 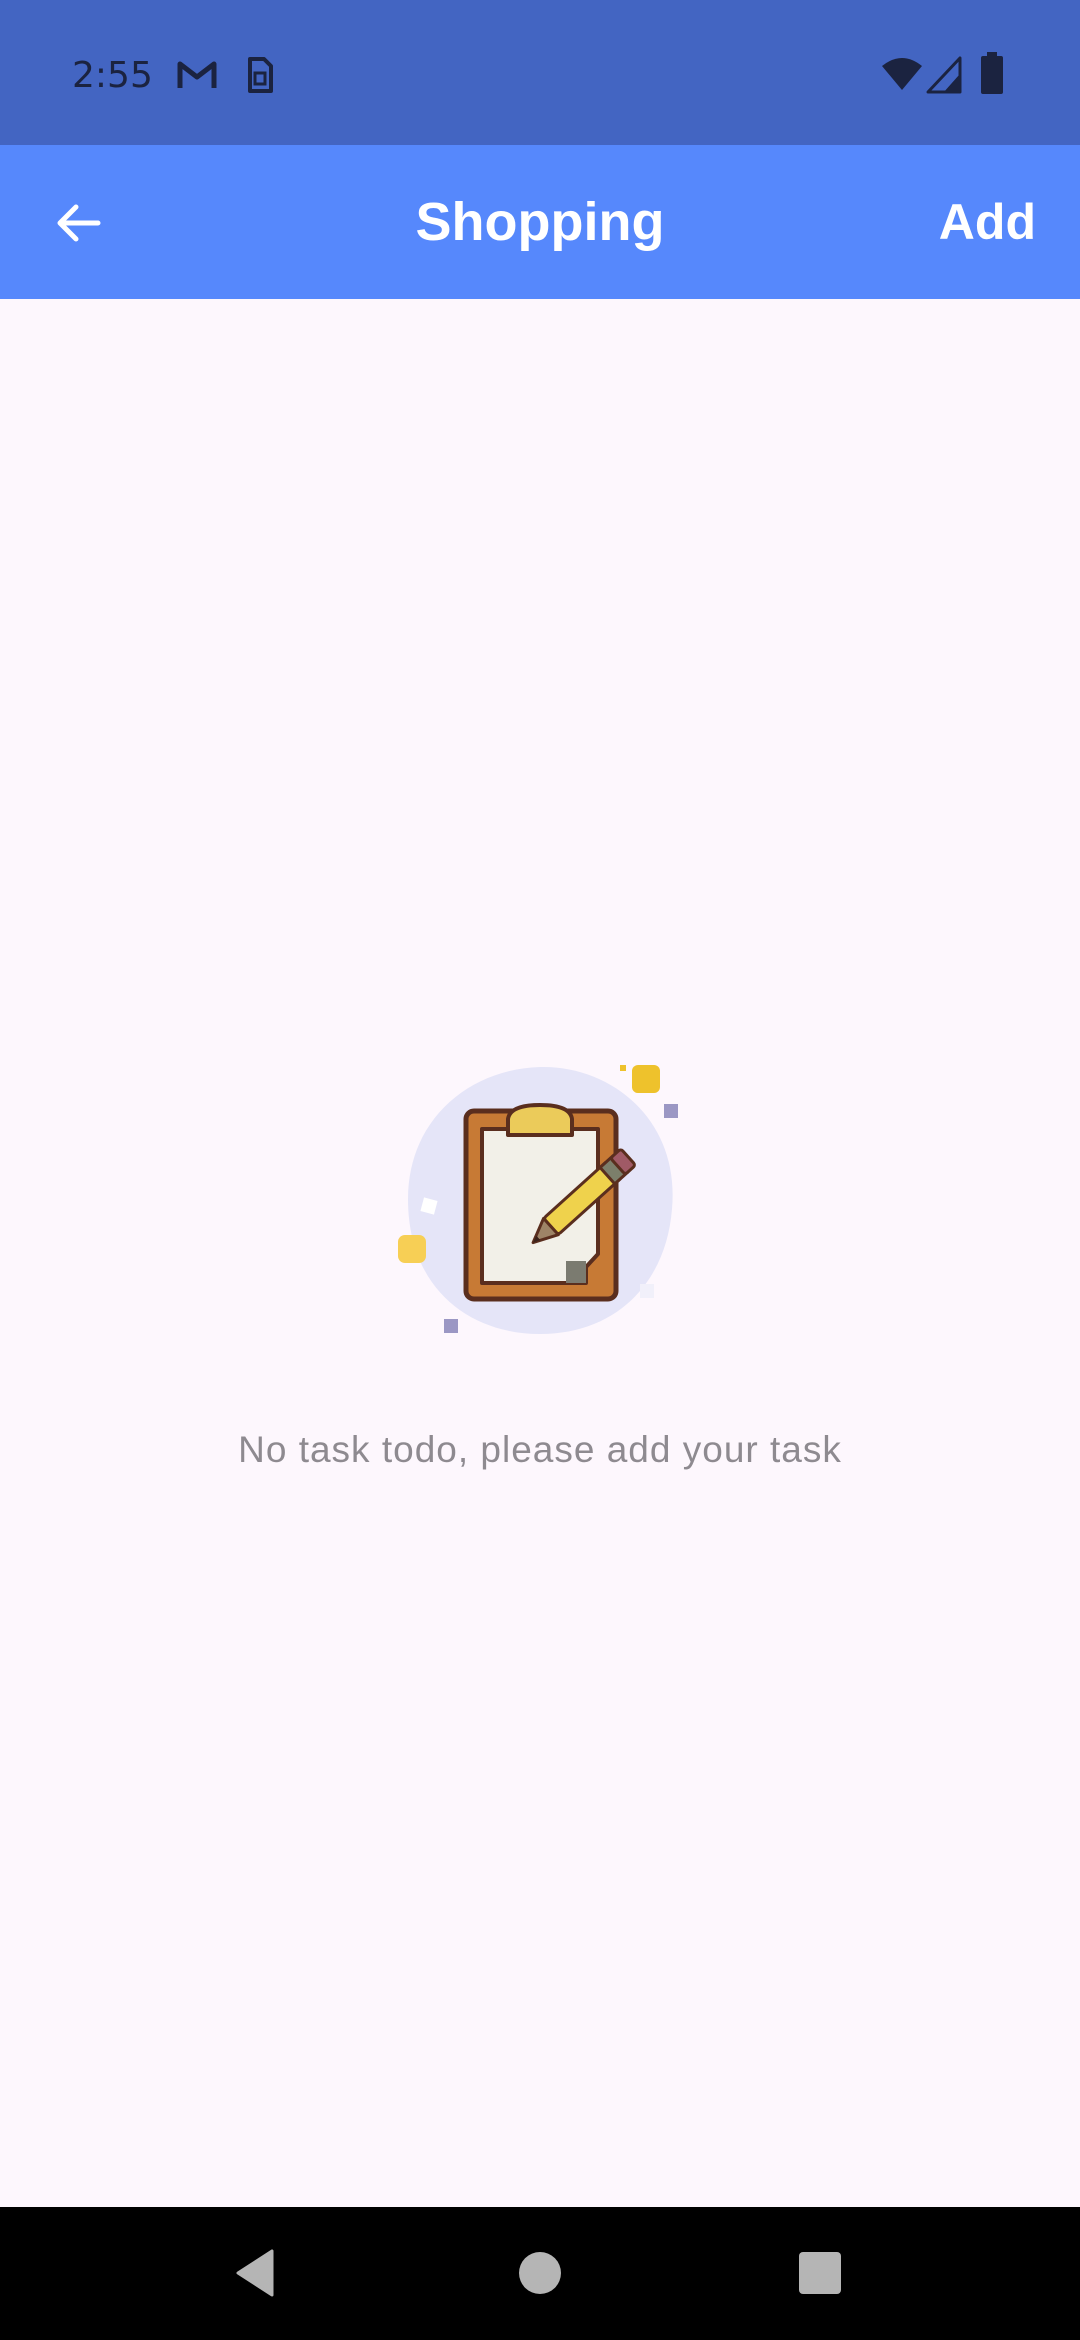 What do you see at coordinates (197, 74) in the screenshot?
I see `gmail-icon` at bounding box center [197, 74].